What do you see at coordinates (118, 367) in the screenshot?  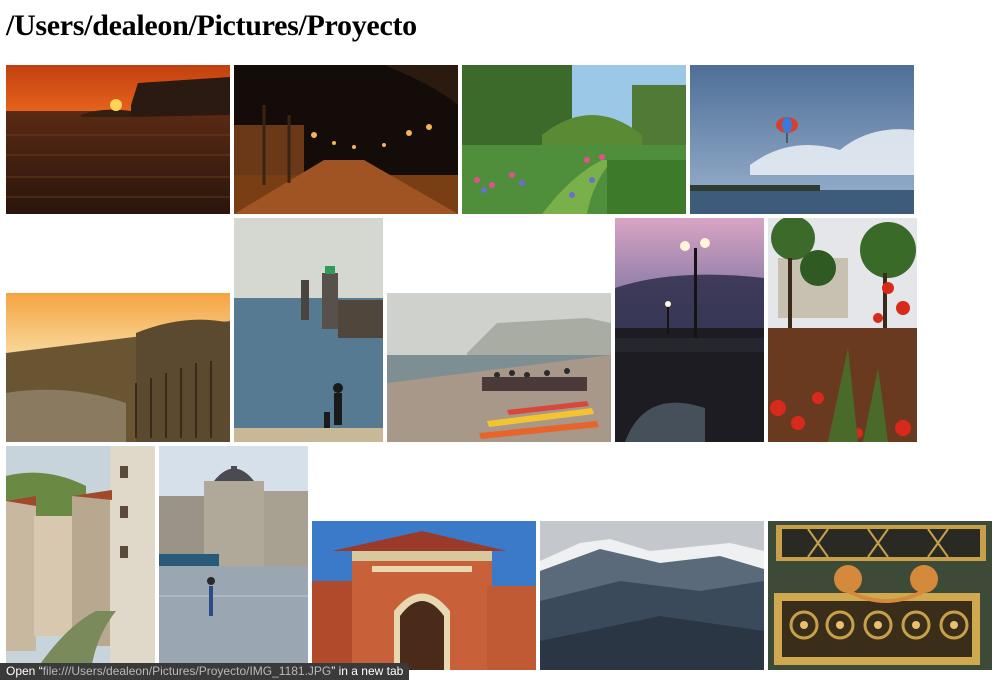 I see `photo-dune-sunset` at bounding box center [118, 367].